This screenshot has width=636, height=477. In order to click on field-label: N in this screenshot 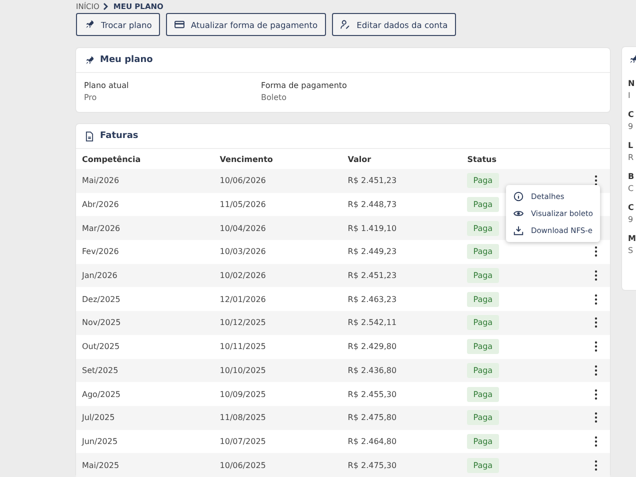, I will do `click(632, 83)`.